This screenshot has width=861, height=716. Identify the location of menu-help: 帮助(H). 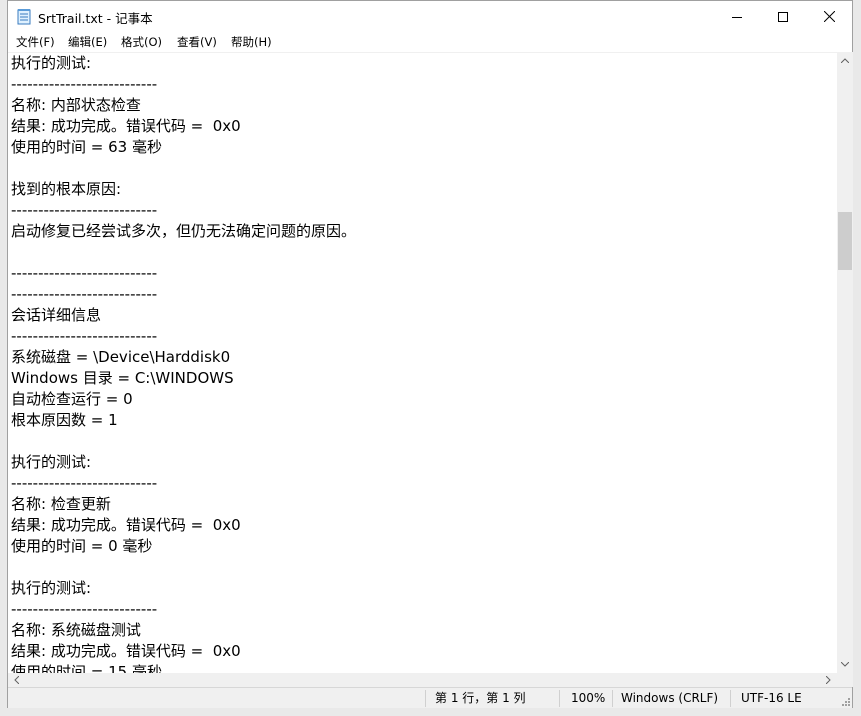
(251, 42).